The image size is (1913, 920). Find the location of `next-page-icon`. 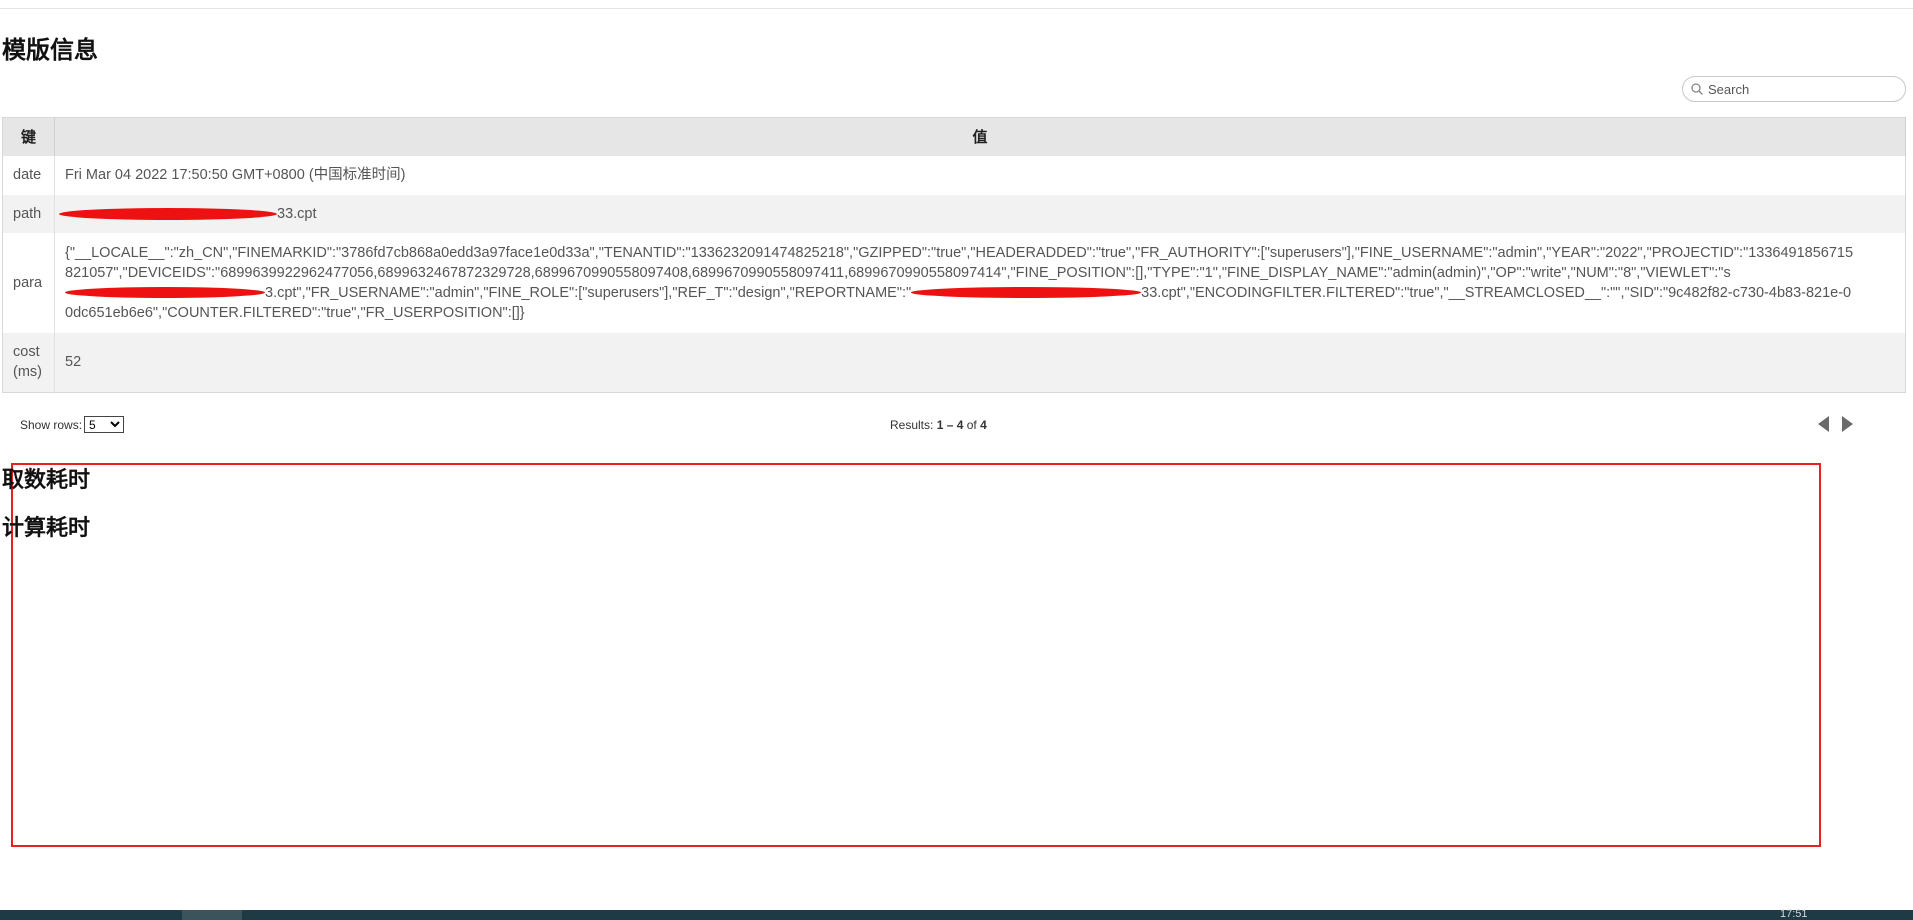

next-page-icon is located at coordinates (1847, 424).